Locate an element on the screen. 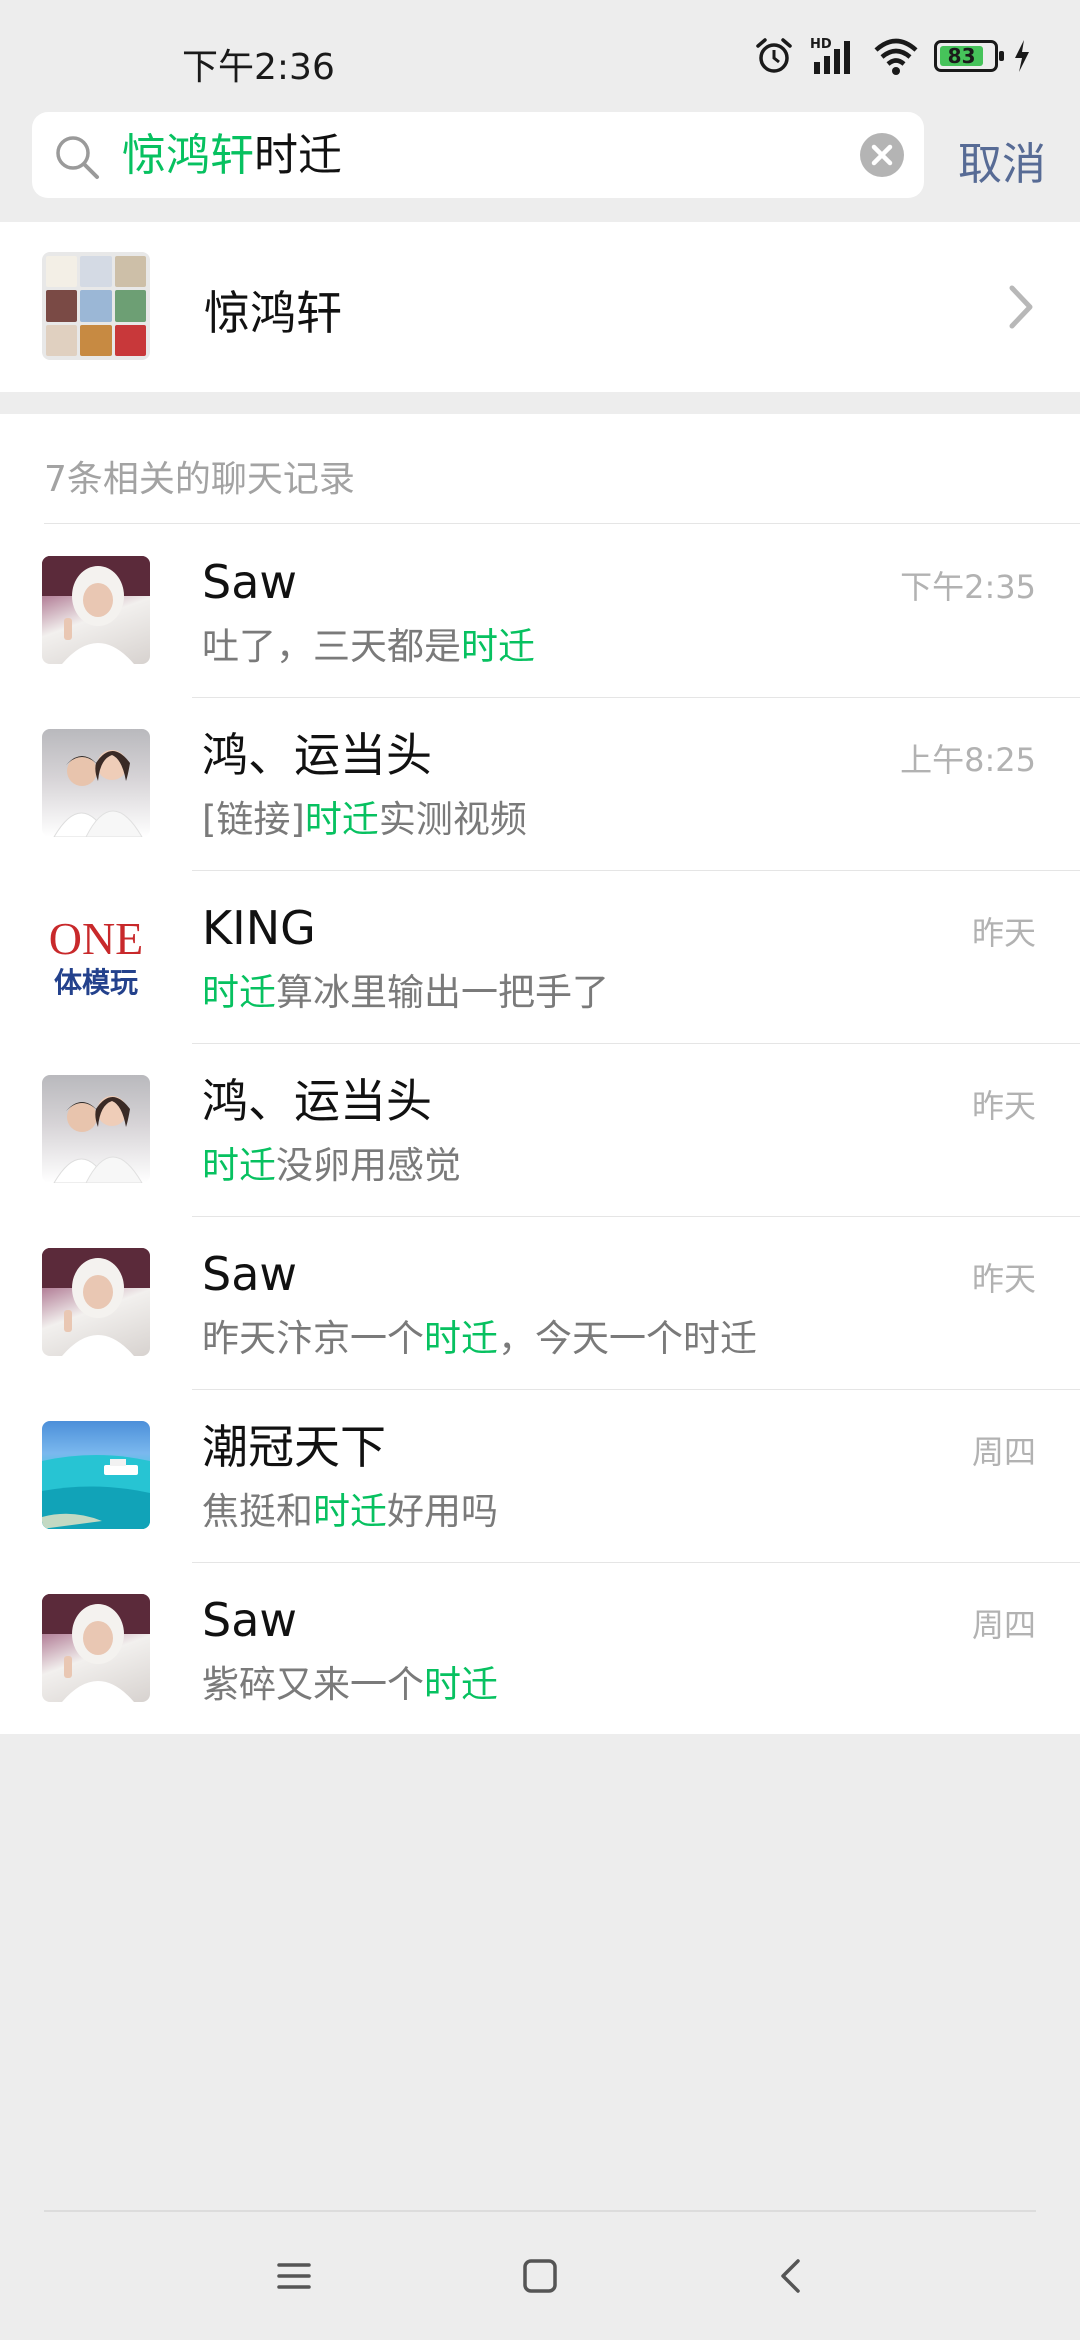 Image resolution: width=1080 pixels, height=2340 pixels. record-time: 上午8:25 is located at coordinates (968, 760).